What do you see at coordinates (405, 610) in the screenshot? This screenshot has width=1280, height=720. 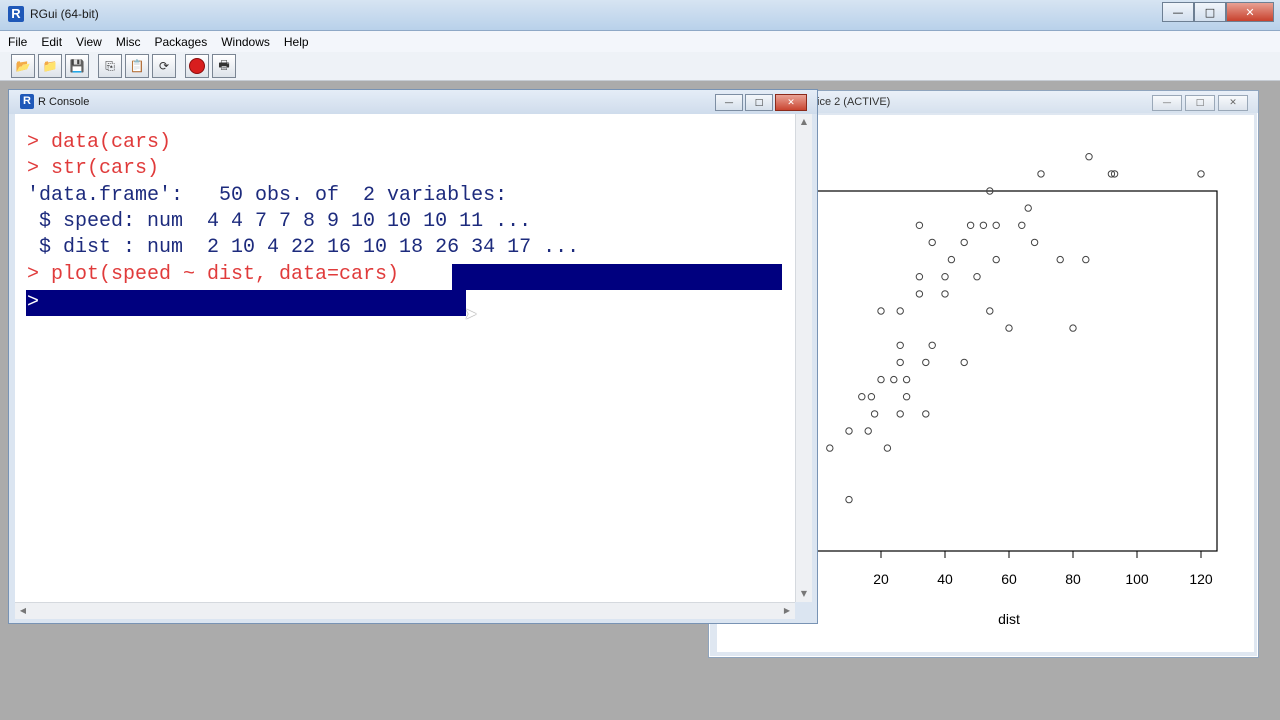 I see `horizontal-scrollbar: ◀ ▶` at bounding box center [405, 610].